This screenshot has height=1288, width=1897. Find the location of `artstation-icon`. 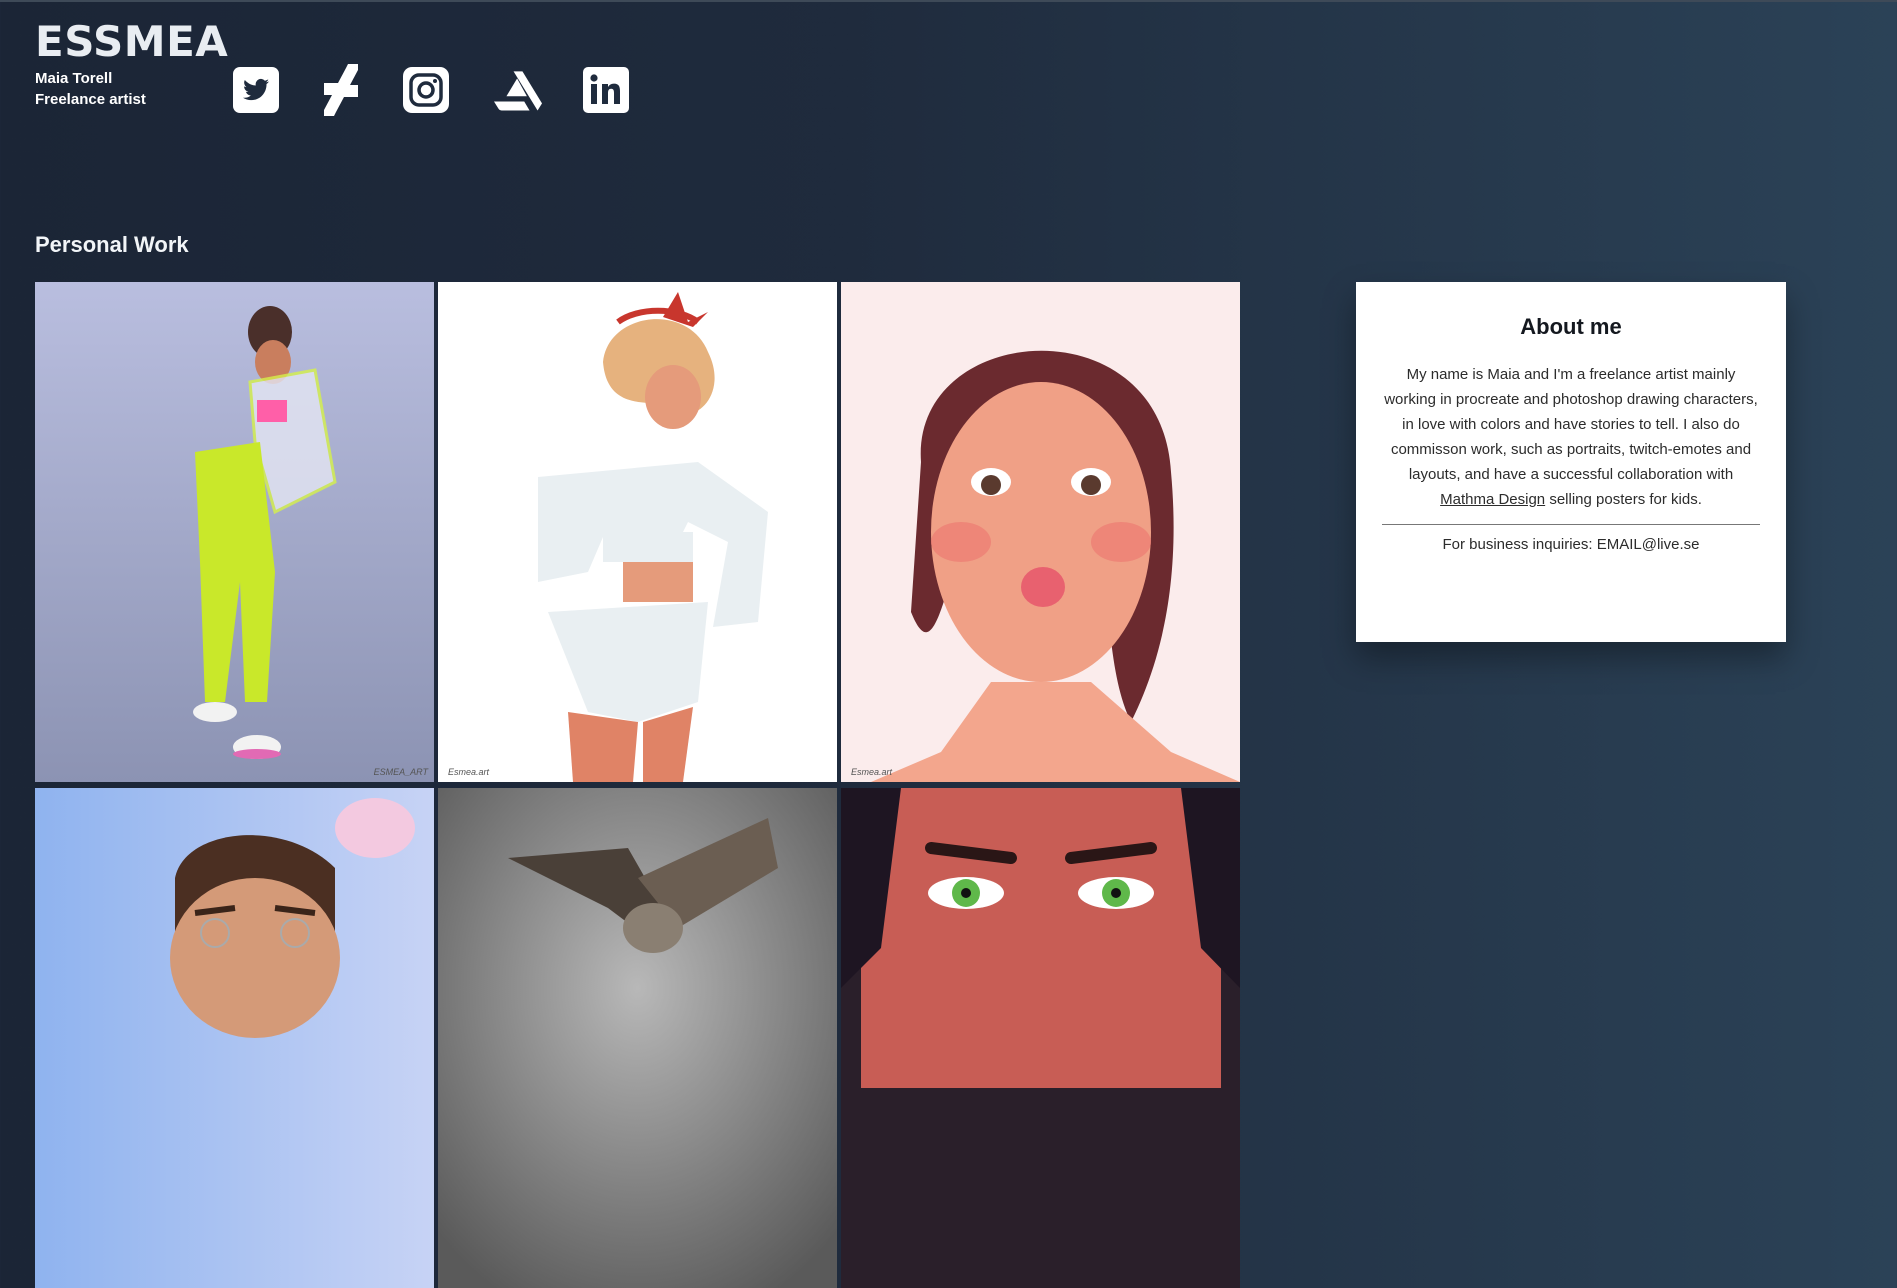

artstation-icon is located at coordinates (518, 90).